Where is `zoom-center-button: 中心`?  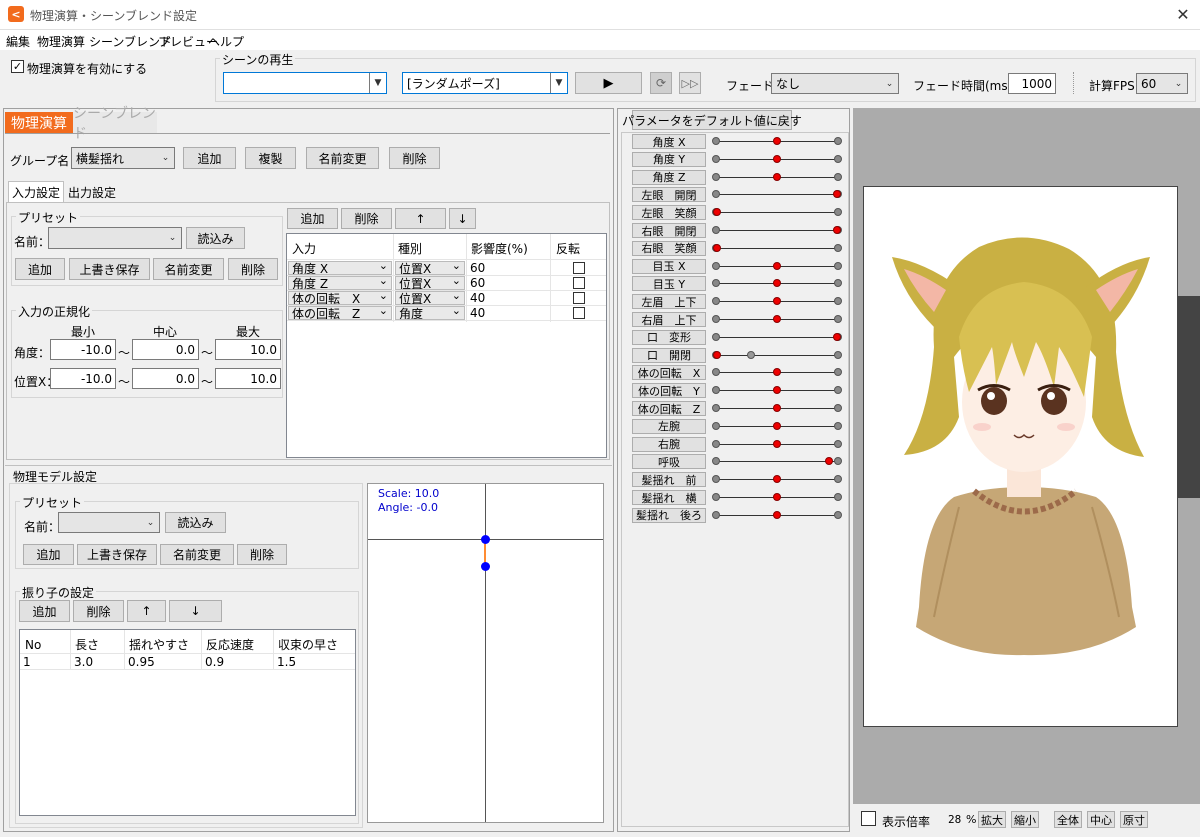 zoom-center-button: 中心 is located at coordinates (1101, 819).